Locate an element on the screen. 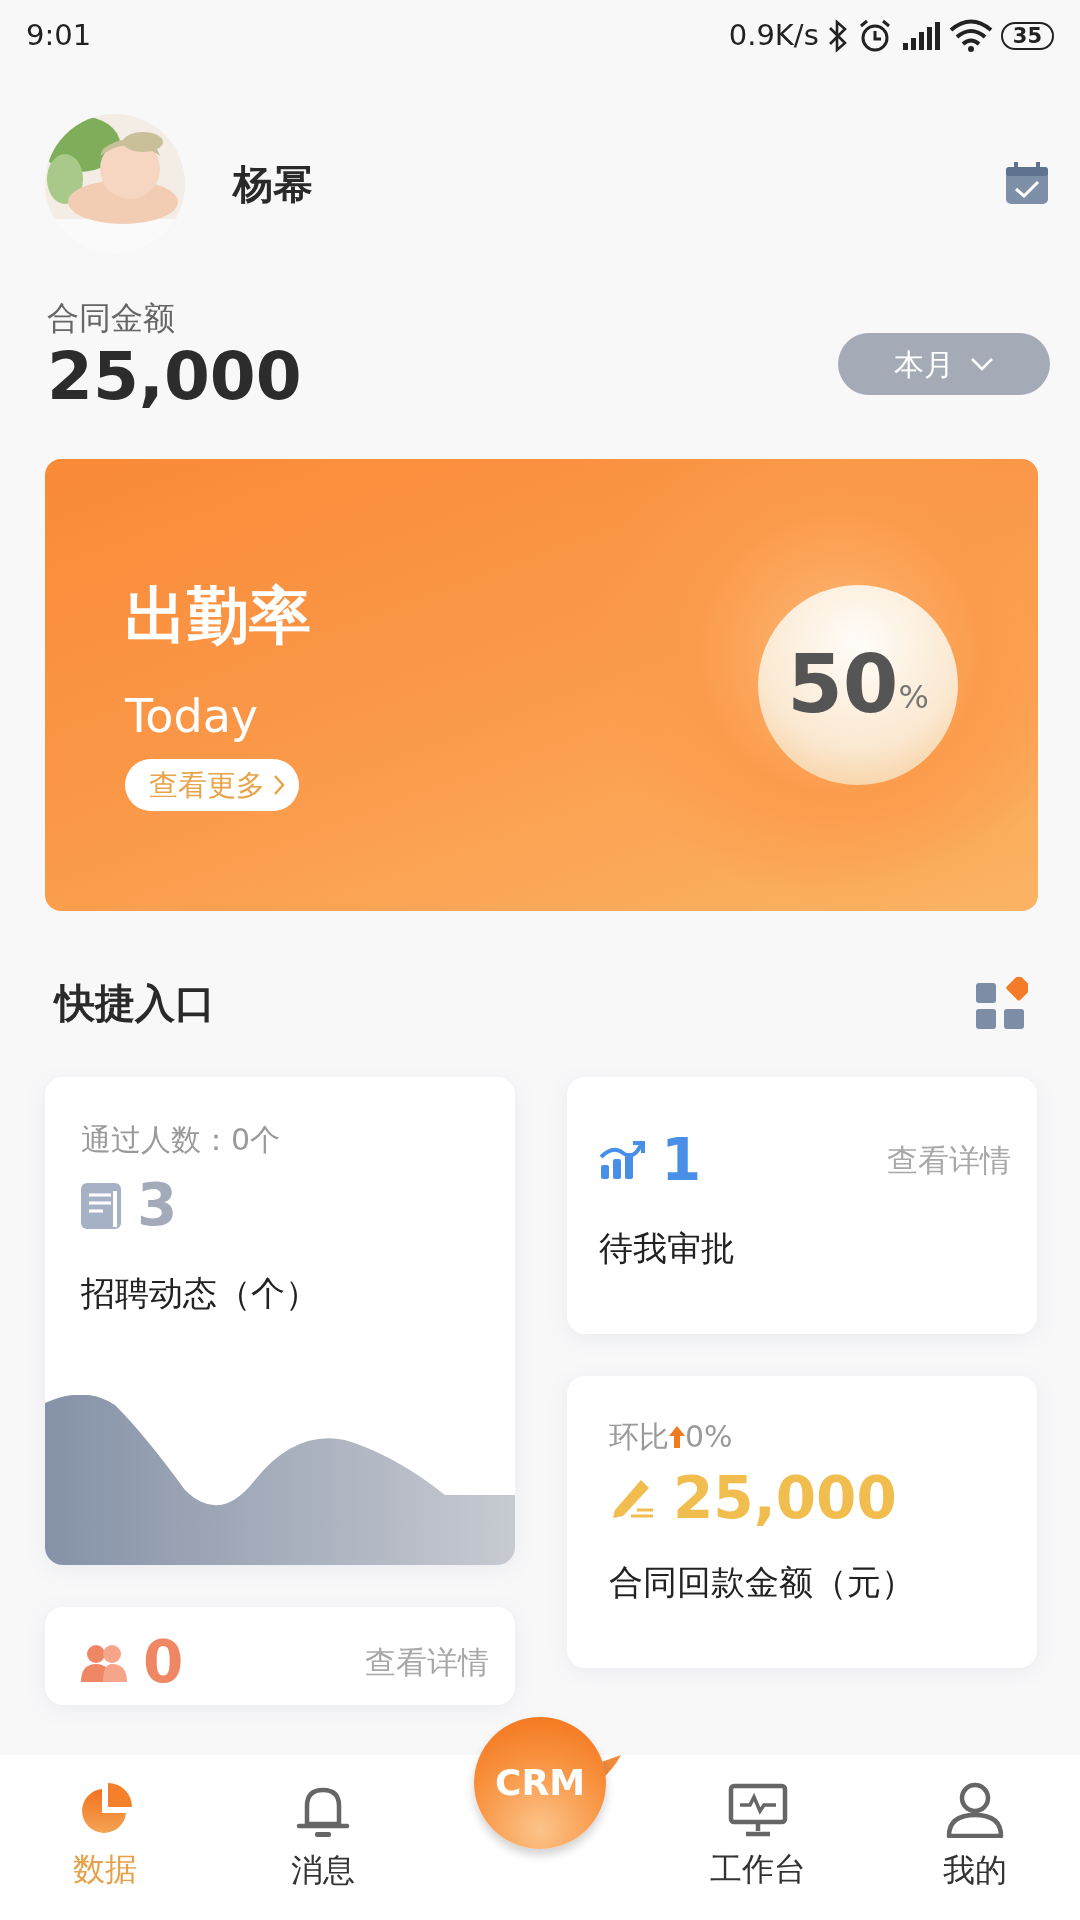  summary-label: 合同金额 is located at coordinates (111, 318).